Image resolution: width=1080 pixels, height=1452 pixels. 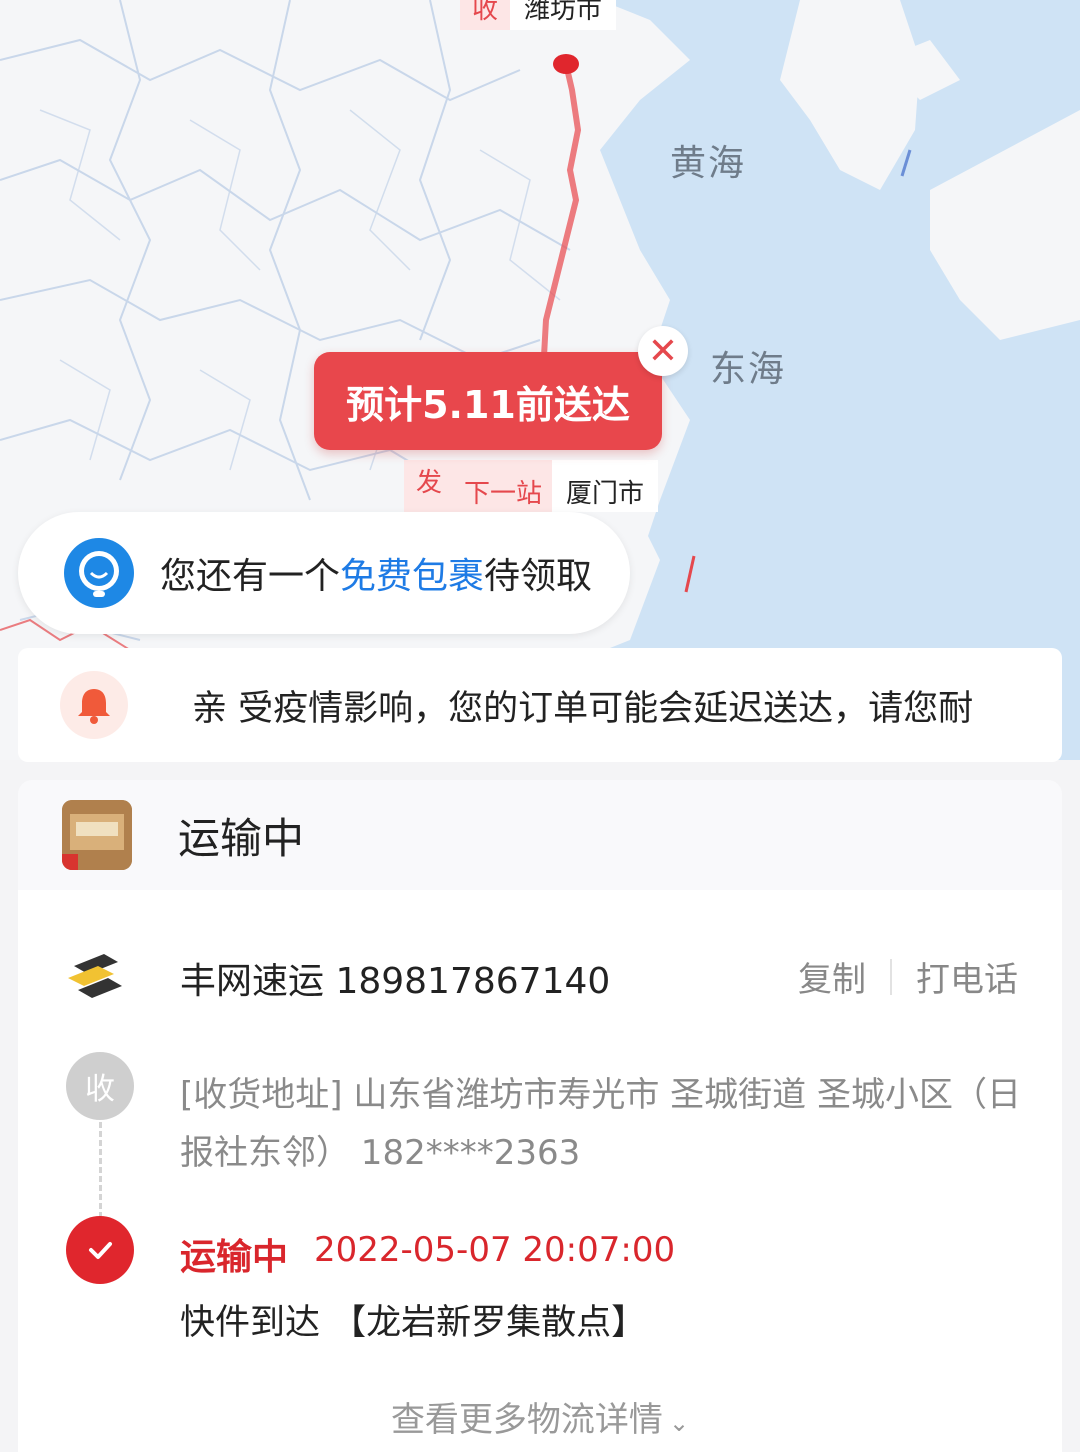 I want to click on courier-row: 丰网速运 189817867140 复制 打电话, so click(x=540, y=975).